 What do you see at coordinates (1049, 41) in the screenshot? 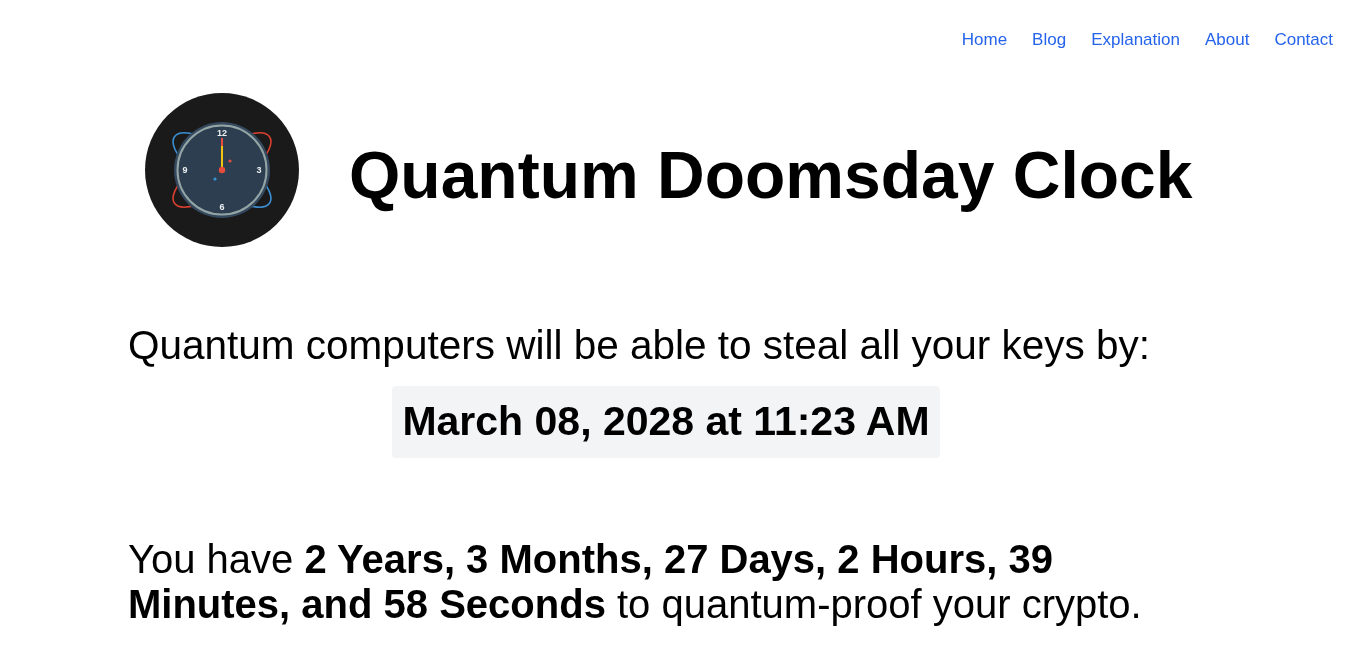
I see `nav-link: Blog` at bounding box center [1049, 41].